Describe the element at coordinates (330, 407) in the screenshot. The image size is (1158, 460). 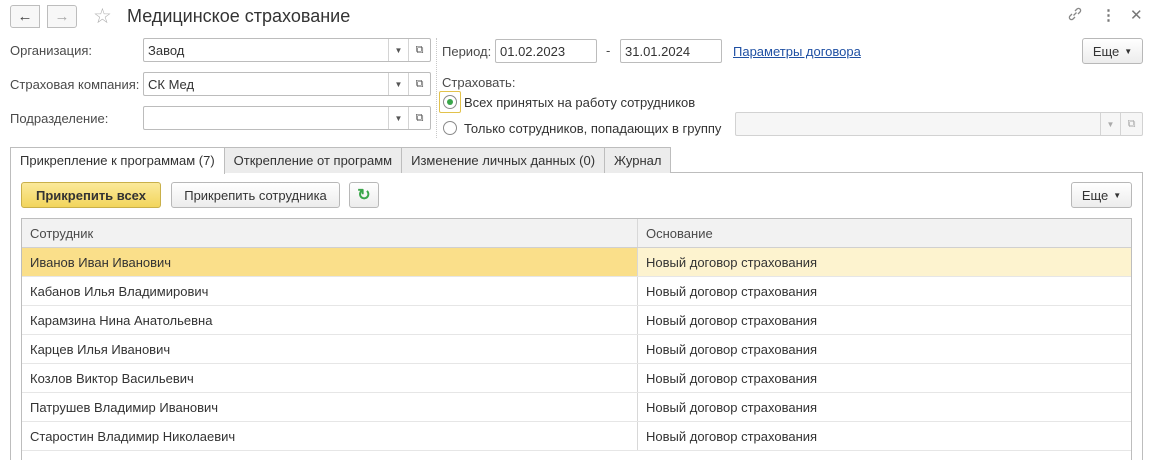
I see `cell-employee: Патрушев Владимир Иванович` at that location.